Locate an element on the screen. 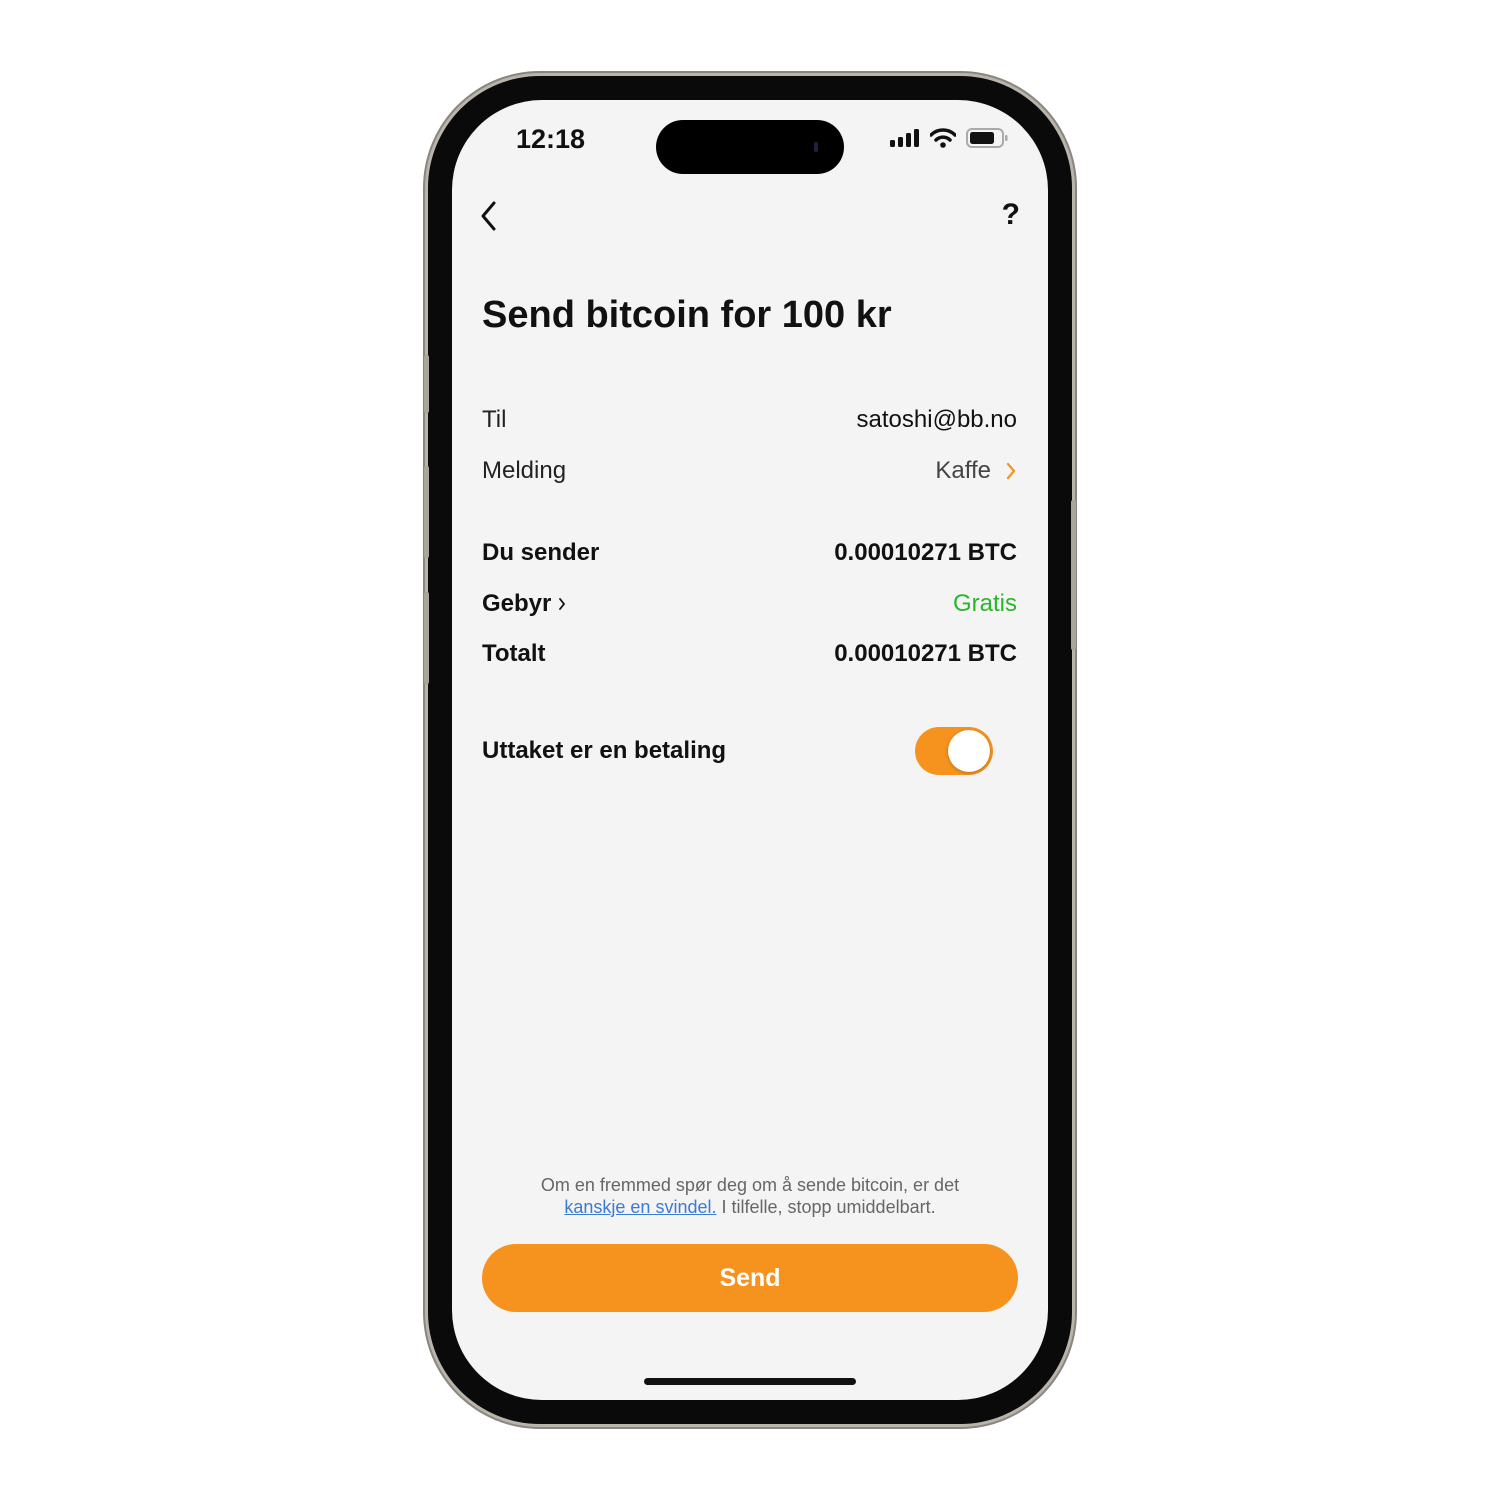  total-value: 0.00010271 BTC is located at coordinates (925, 653).